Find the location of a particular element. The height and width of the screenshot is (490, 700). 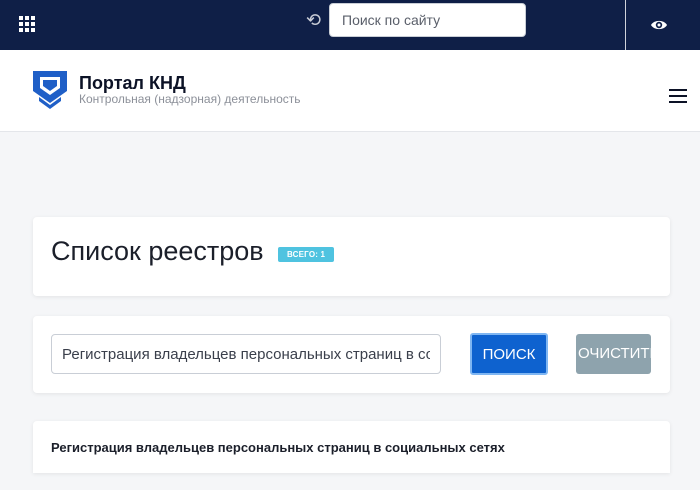

site-search-input is located at coordinates (427, 20).